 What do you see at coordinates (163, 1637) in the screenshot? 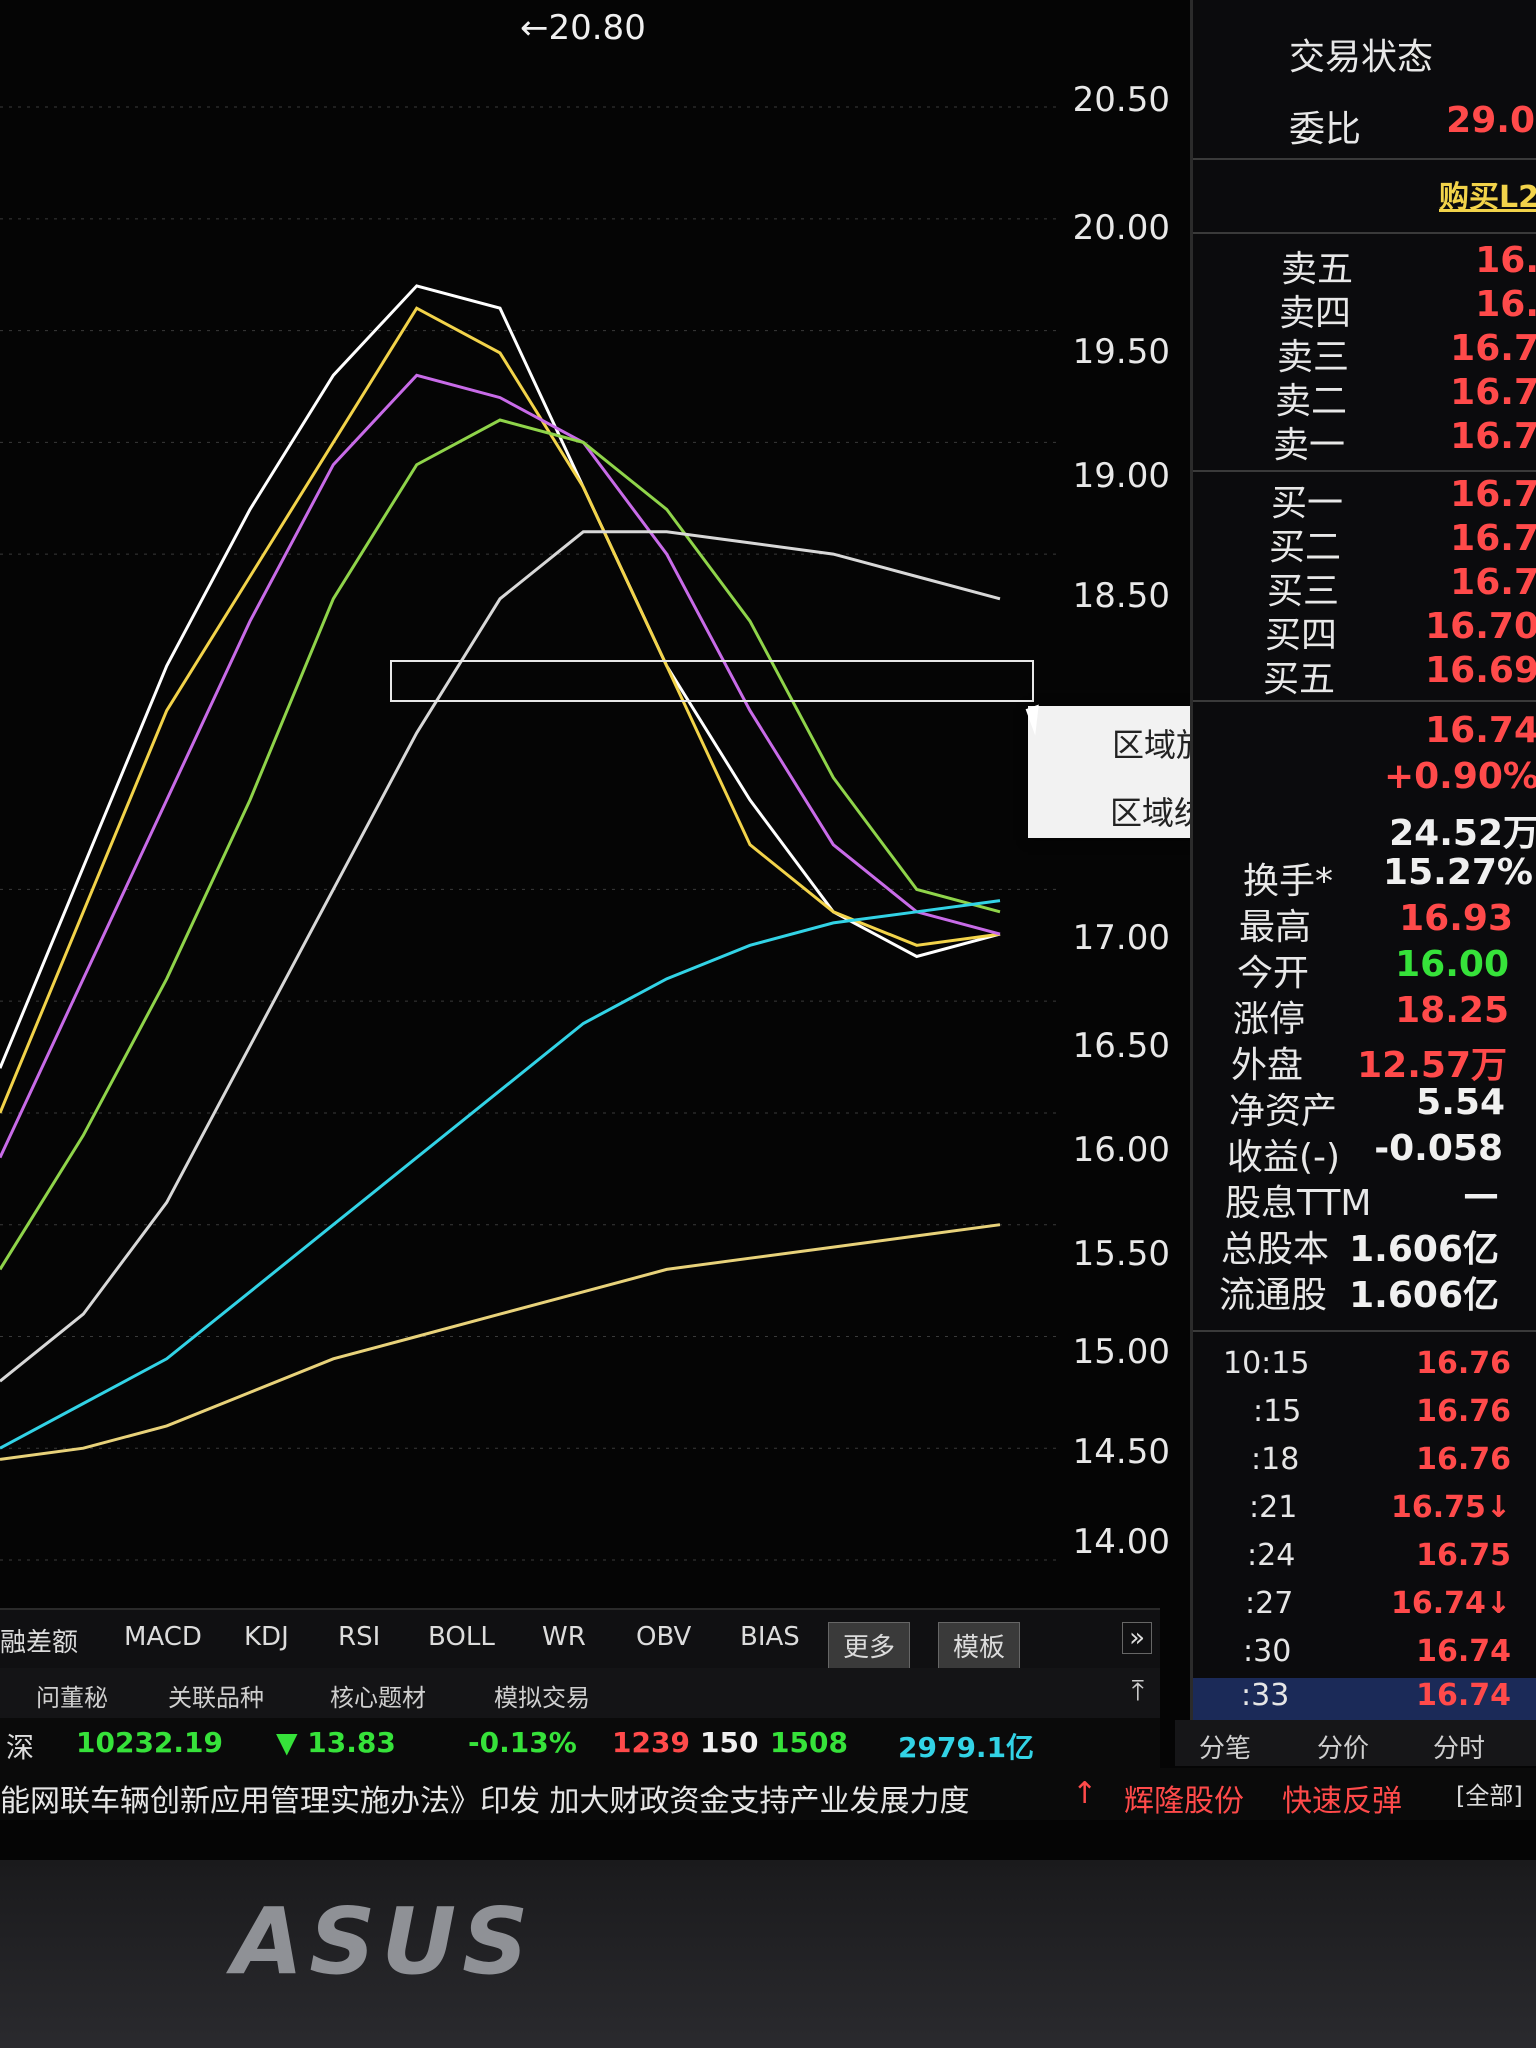
I see `tab-macd: MACD` at bounding box center [163, 1637].